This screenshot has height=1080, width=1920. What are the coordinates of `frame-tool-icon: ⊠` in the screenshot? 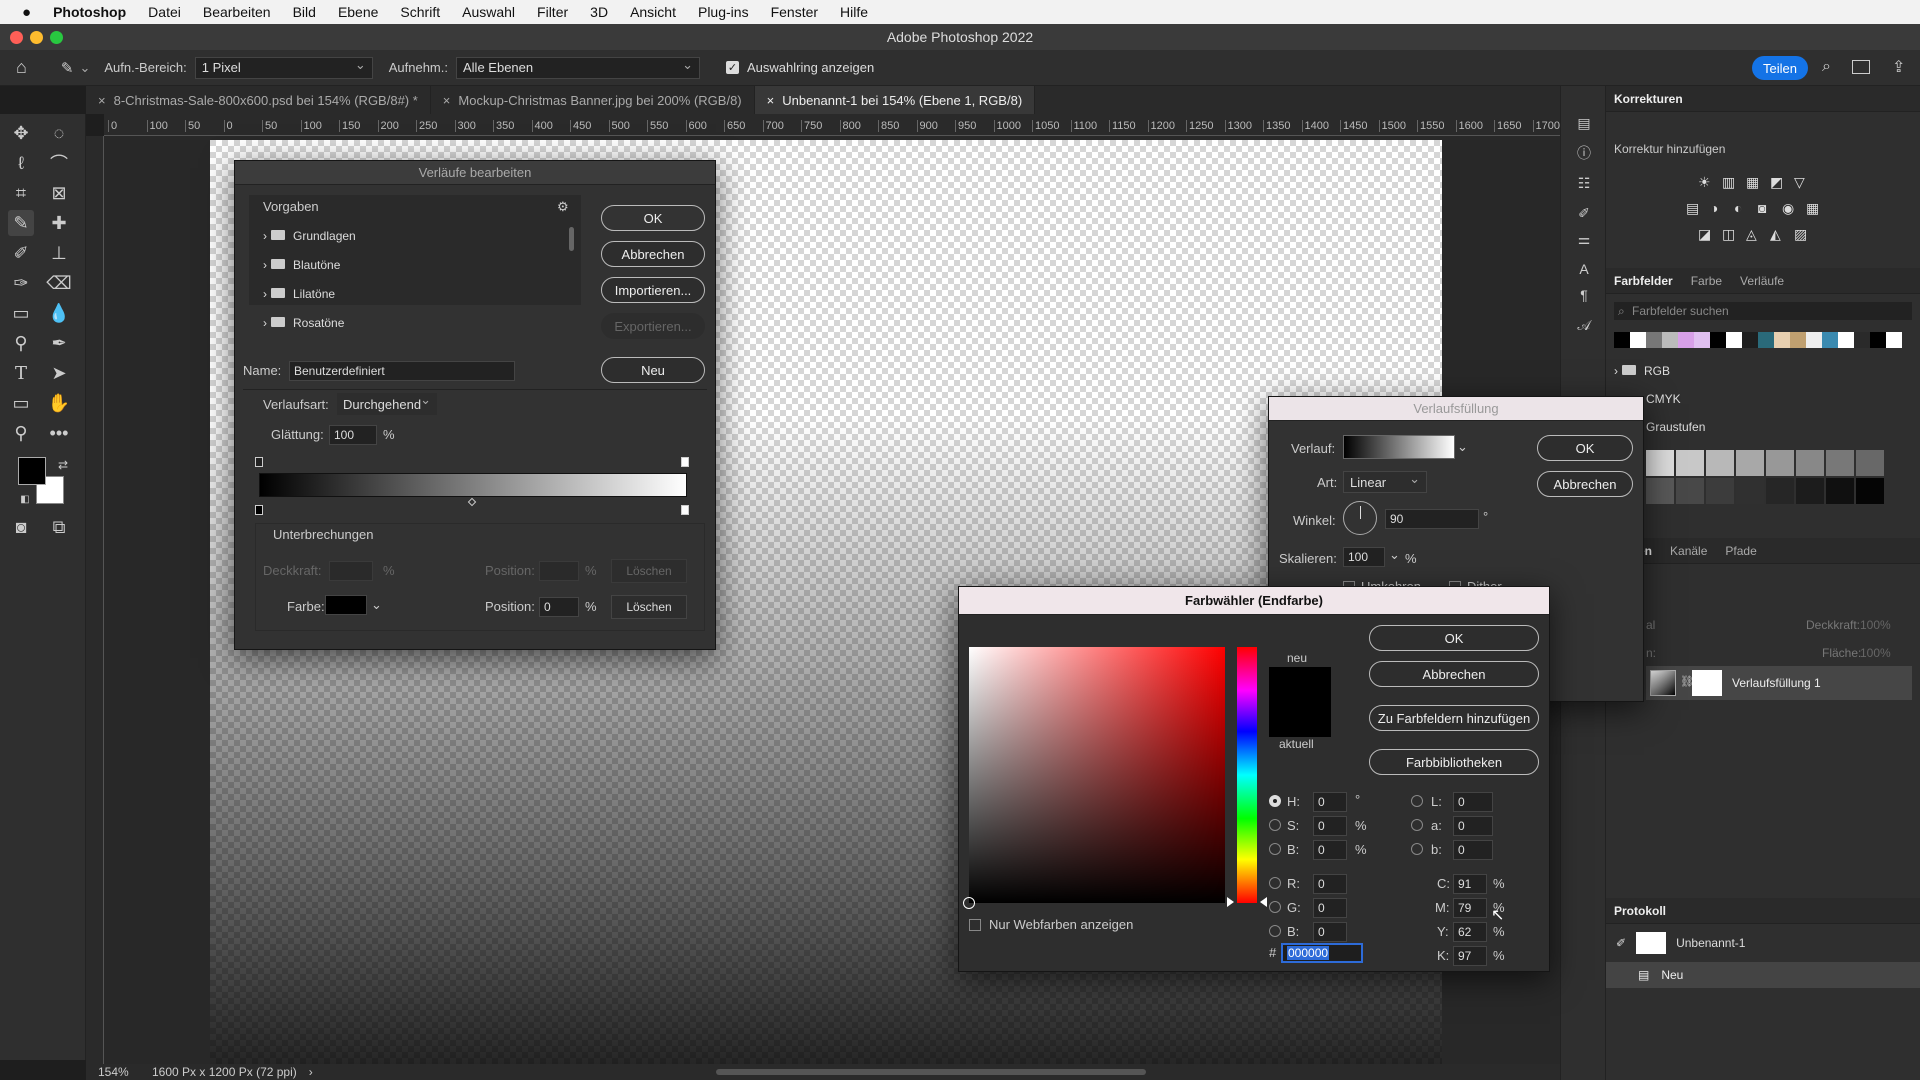 It's located at (59, 193).